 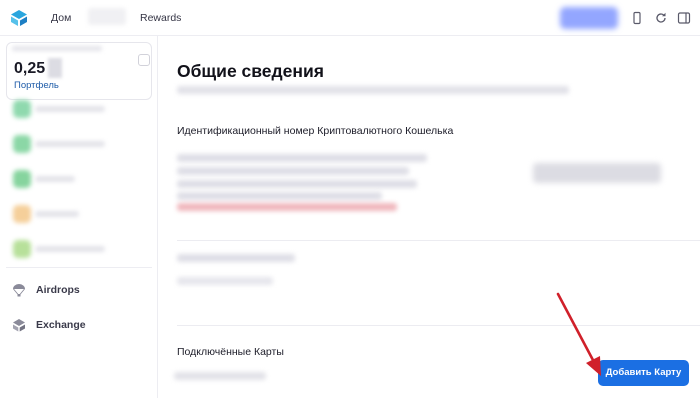 I want to click on top-bar: Дом Rewards, so click(x=350, y=18).